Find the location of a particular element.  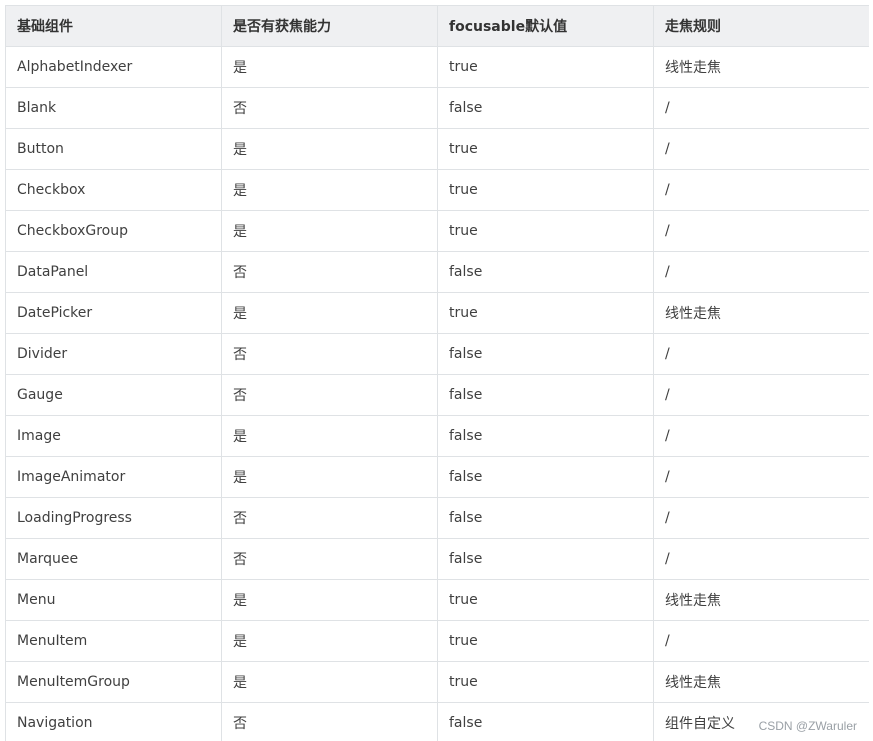

table-row: LoadingProgress 否 false / is located at coordinates (437, 518).